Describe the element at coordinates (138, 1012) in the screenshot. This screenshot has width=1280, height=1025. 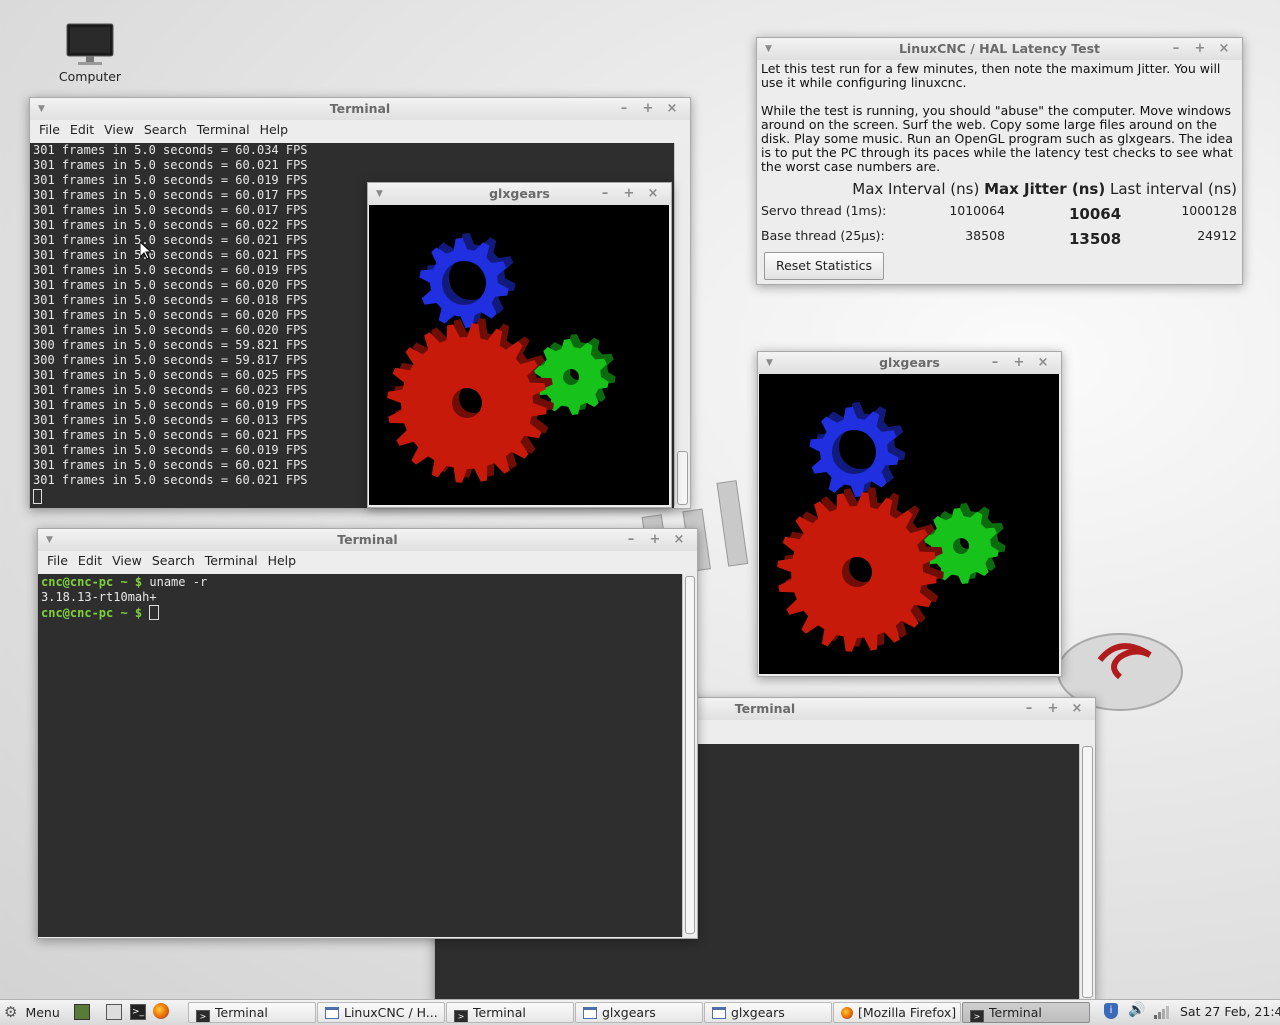
I see `terminal-launcher-icon: >_` at that location.